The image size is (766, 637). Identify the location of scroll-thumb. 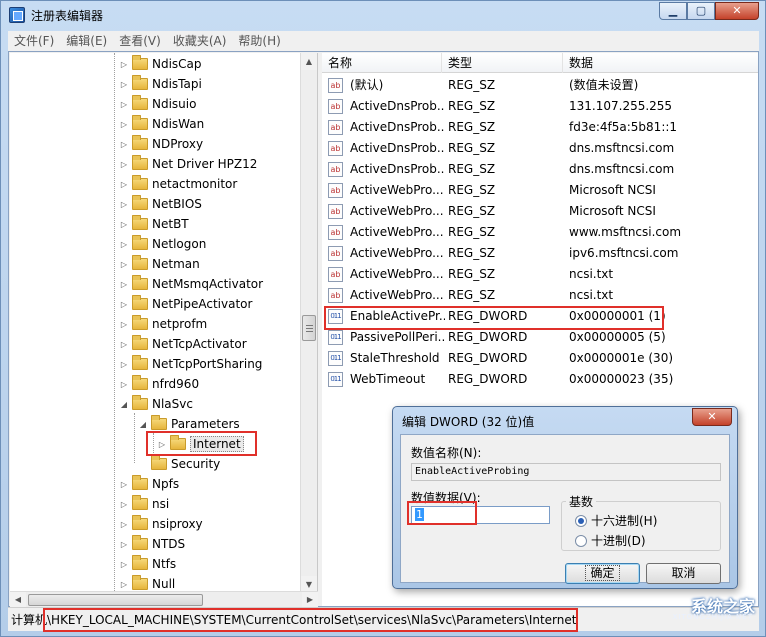
(309, 328).